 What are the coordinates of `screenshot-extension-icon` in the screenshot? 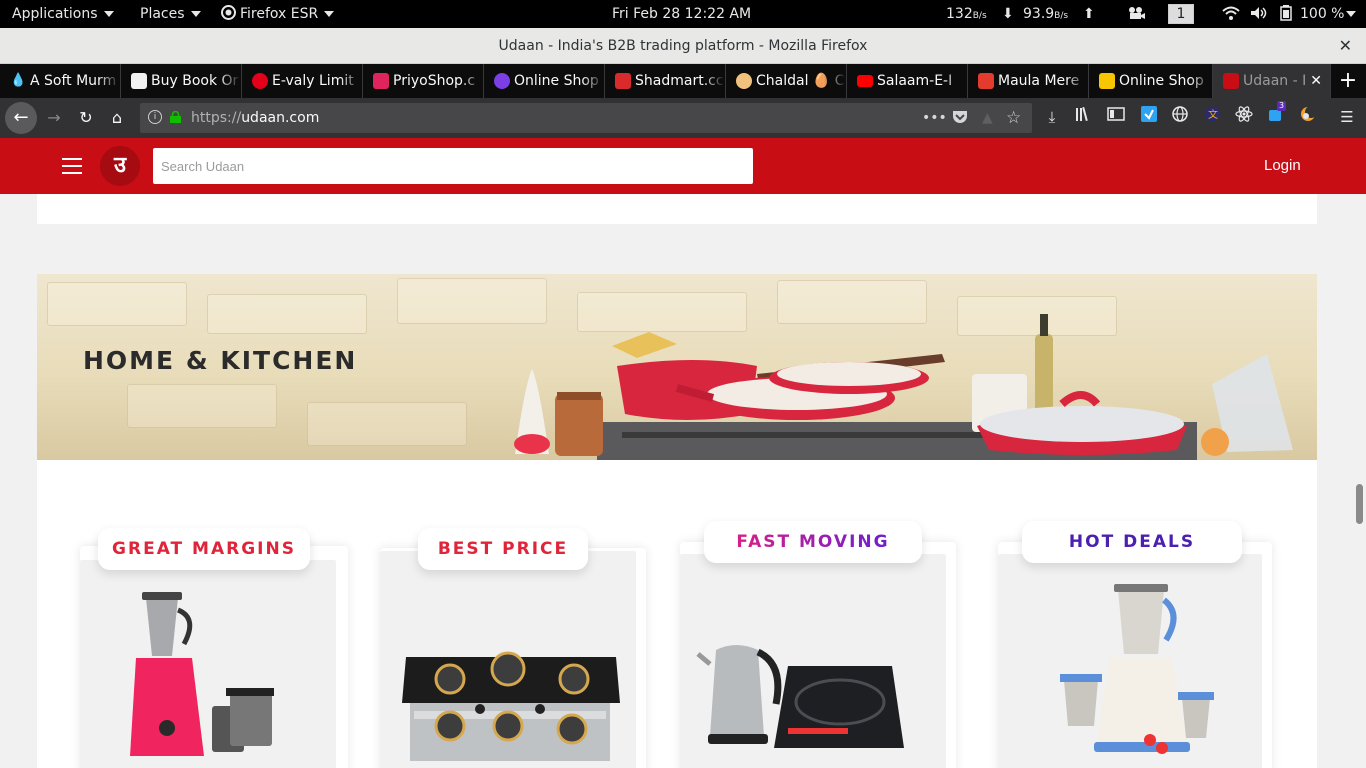 It's located at (1149, 117).